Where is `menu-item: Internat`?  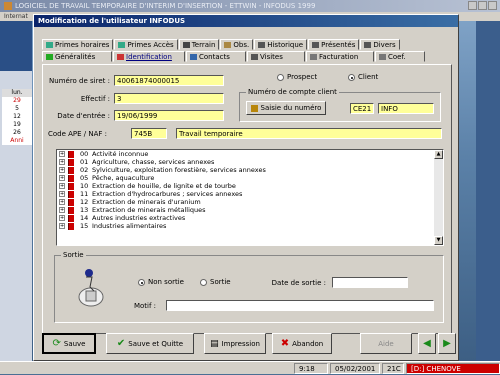
menu-item: Internat is located at coordinates (16, 16).